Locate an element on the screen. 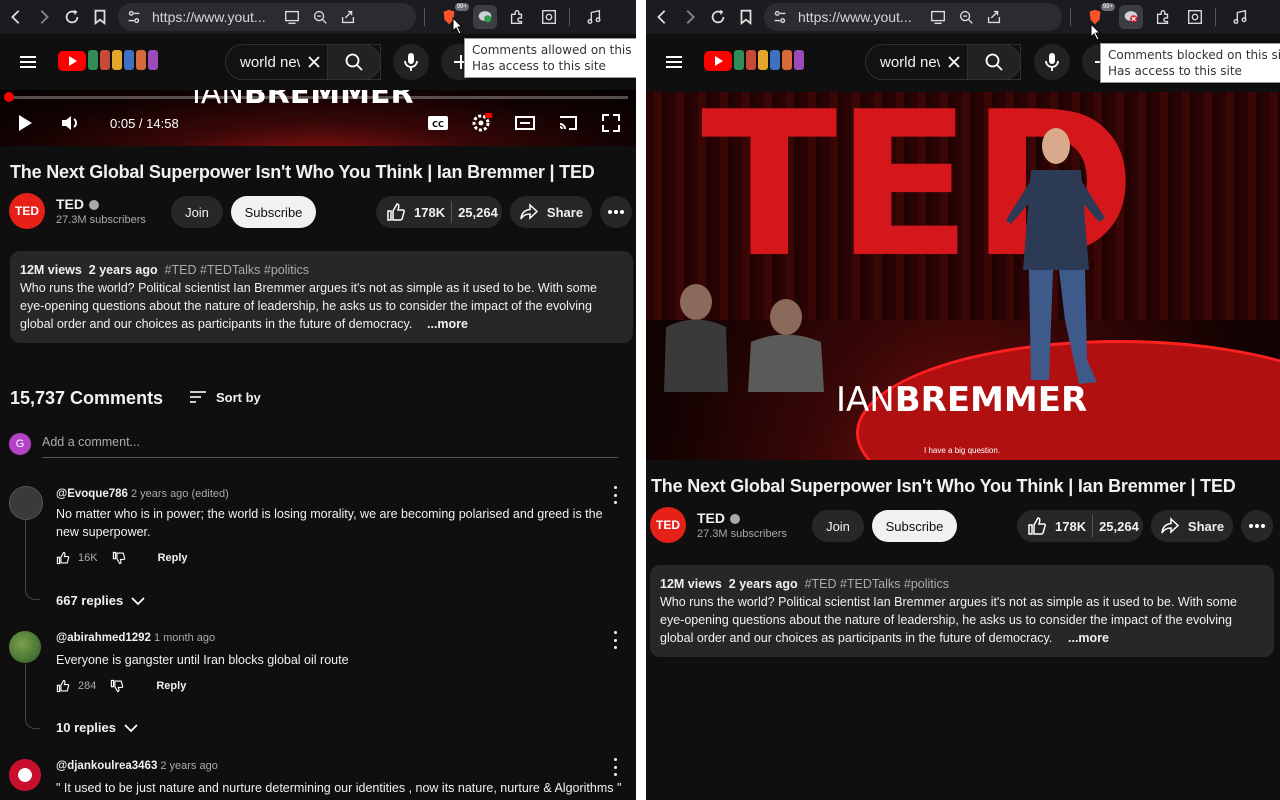  comment-author: @djankoulrea3463 2 years ago is located at coordinates (137, 766).